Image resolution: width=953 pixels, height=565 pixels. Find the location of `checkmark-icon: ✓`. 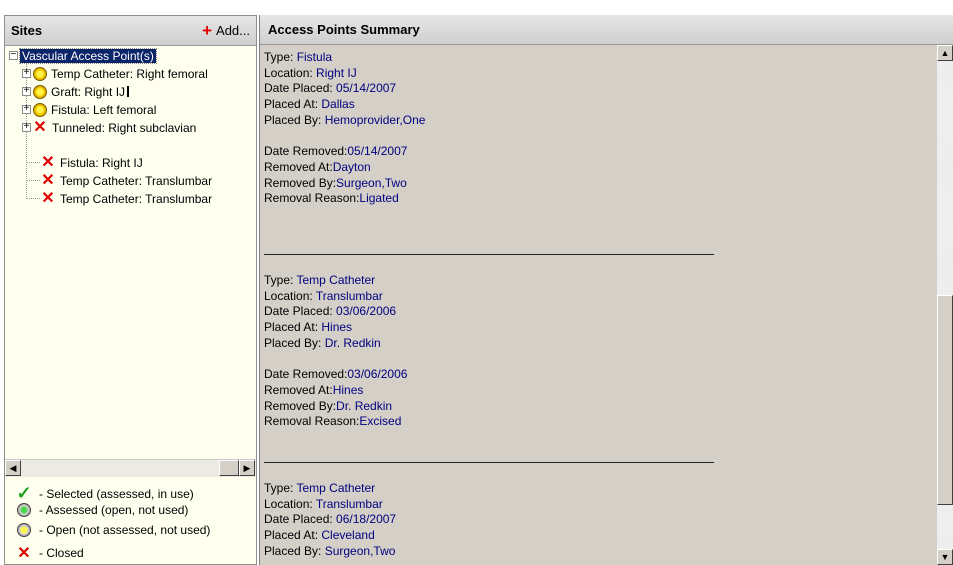

checkmark-icon: ✓ is located at coordinates (24, 493).